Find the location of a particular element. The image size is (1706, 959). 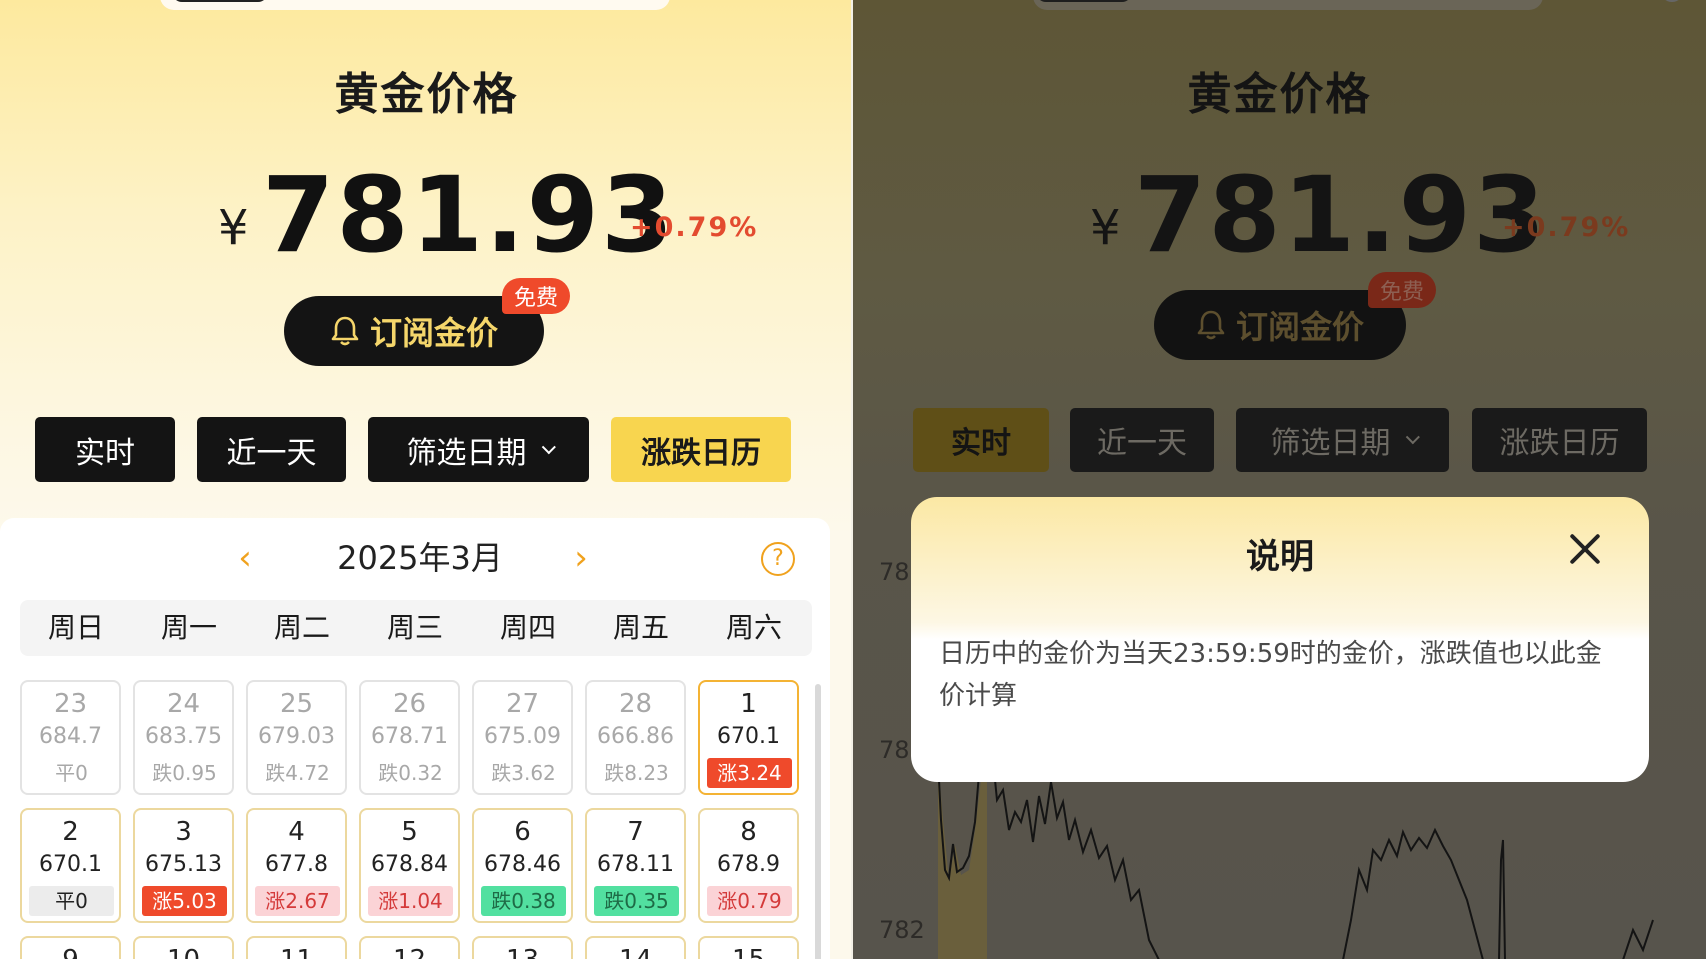

day-price: 670.1 is located at coordinates (70, 864).